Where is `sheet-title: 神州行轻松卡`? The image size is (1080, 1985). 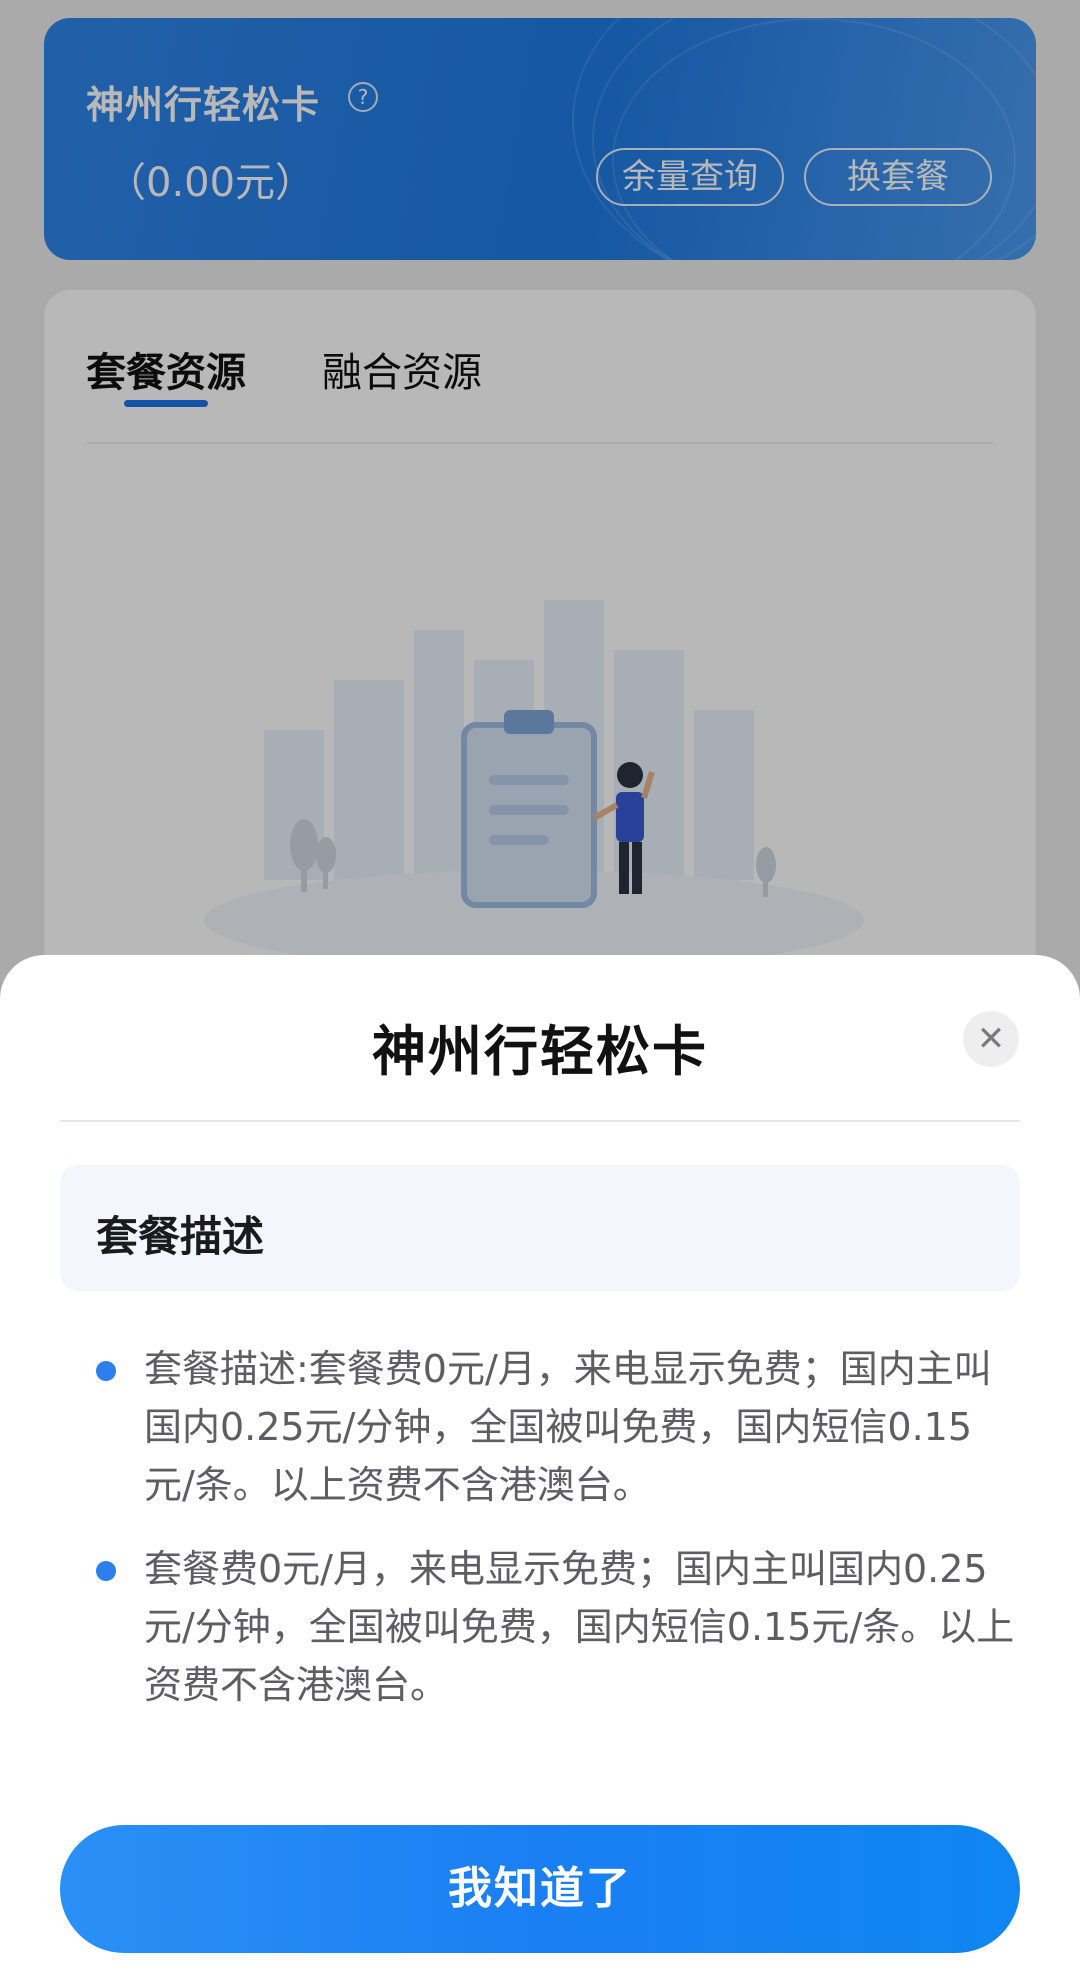 sheet-title: 神州行轻松卡 is located at coordinates (540, 1051).